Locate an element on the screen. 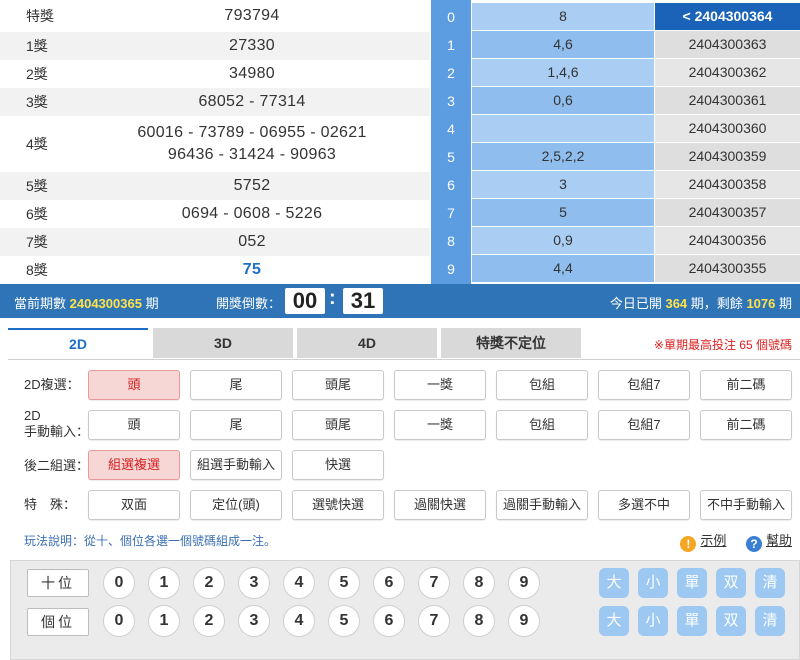 This screenshot has width=800, height=660. period-item: 2404300357 is located at coordinates (727, 212).